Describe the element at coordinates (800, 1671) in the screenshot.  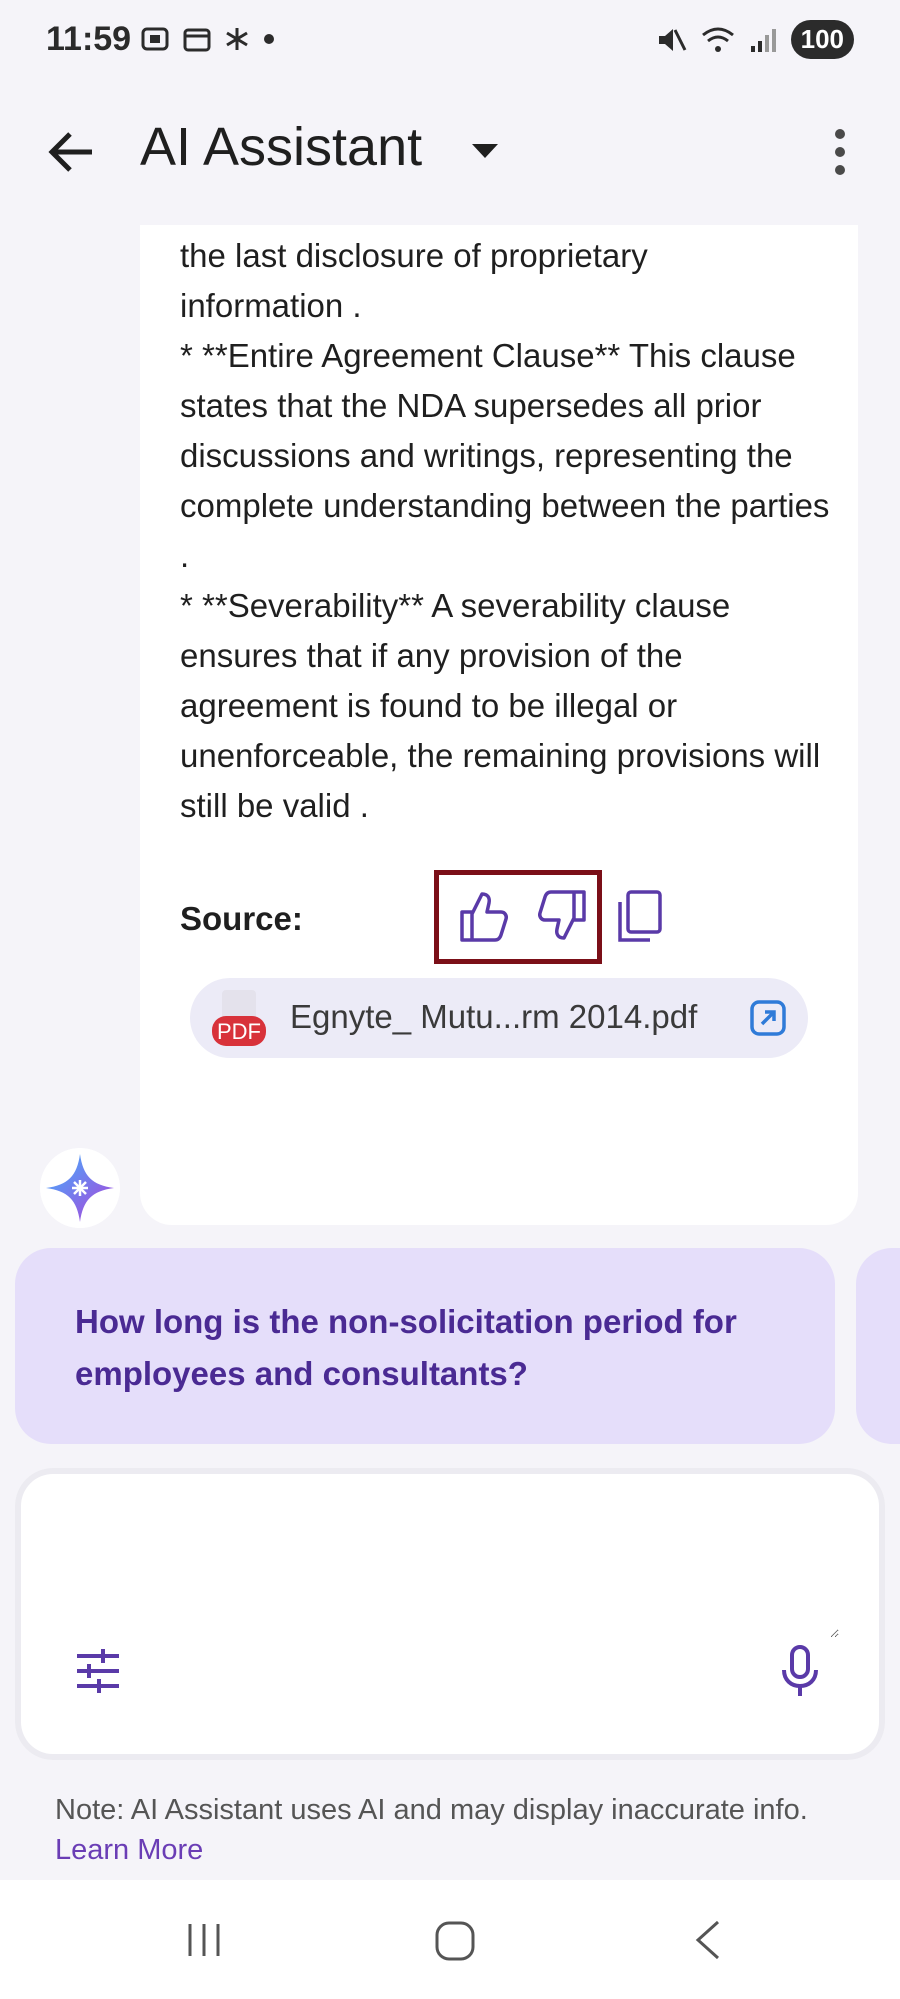
I see `microphone-icon` at that location.